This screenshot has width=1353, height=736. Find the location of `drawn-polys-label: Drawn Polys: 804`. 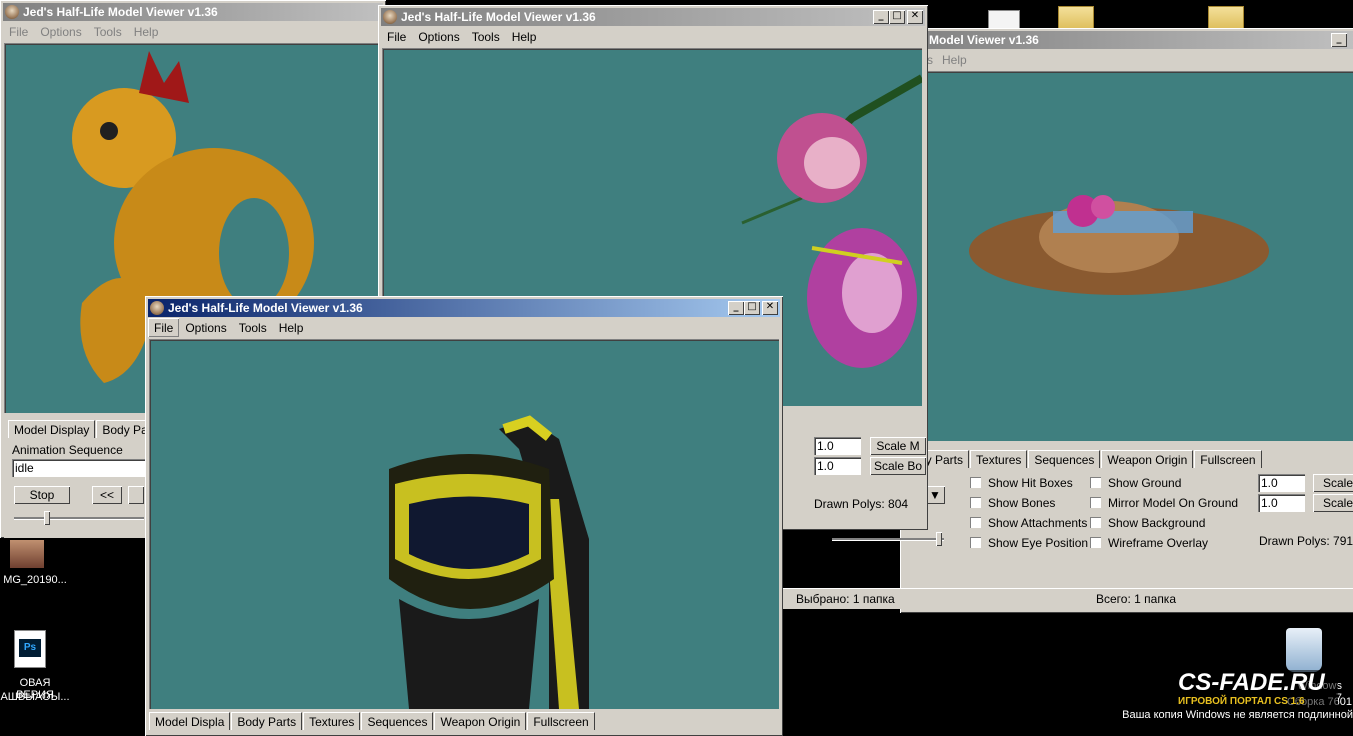

drawn-polys-label: Drawn Polys: 804 is located at coordinates (861, 504).